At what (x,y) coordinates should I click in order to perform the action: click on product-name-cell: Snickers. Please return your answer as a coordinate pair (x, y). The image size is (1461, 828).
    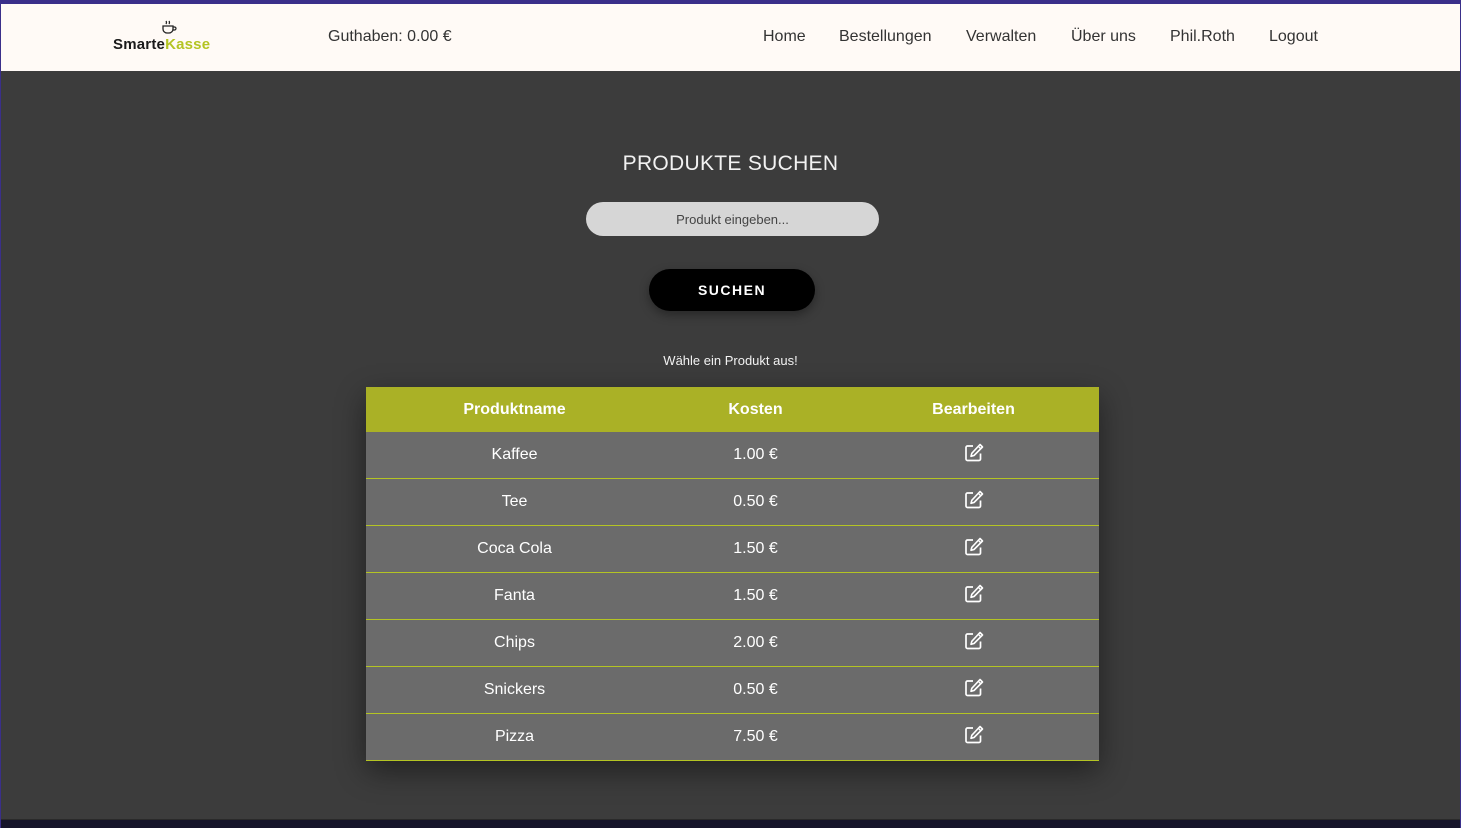
    Looking at the image, I should click on (514, 690).